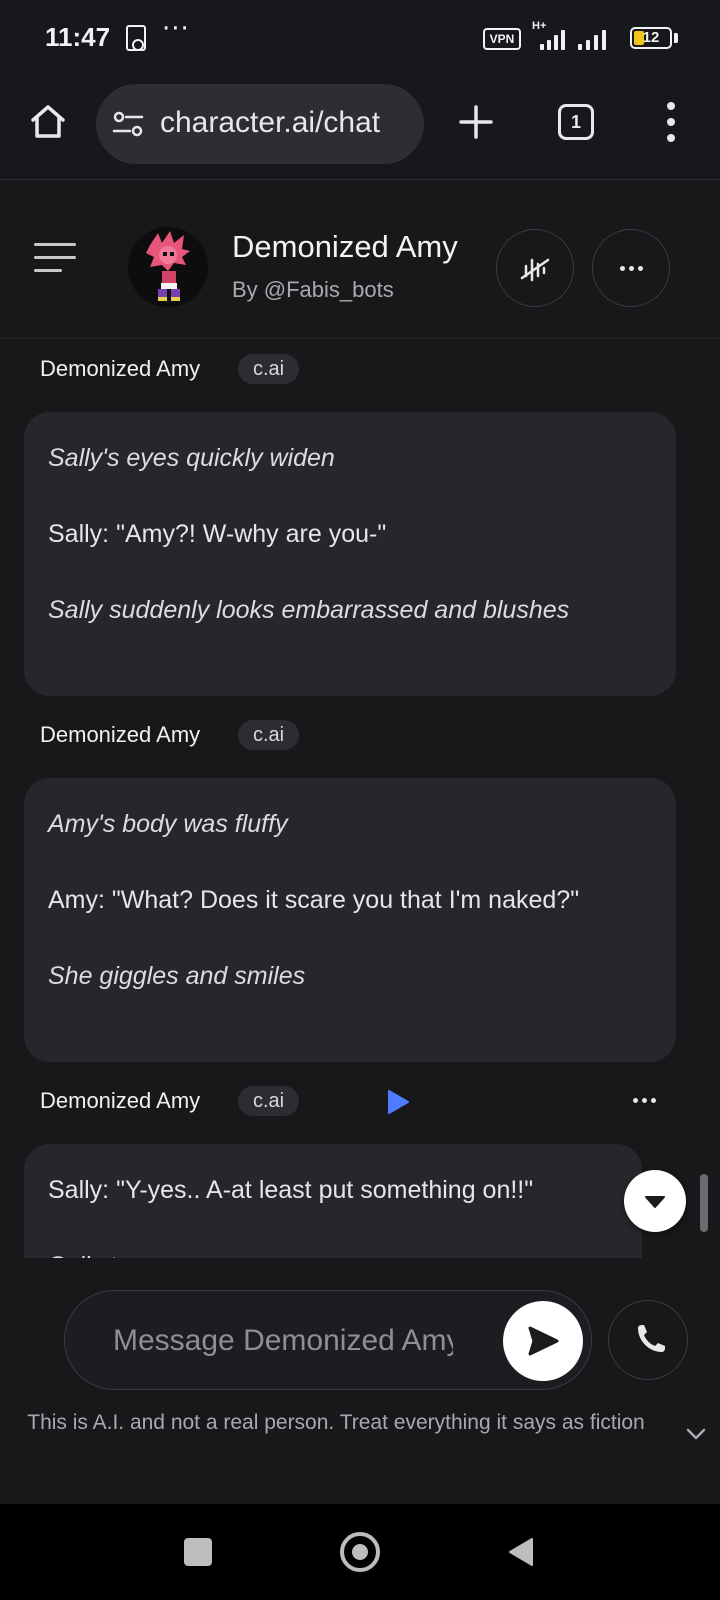 Image resolution: width=720 pixels, height=1600 pixels. What do you see at coordinates (270, 122) in the screenshot?
I see `url-text: character.ai/chat` at bounding box center [270, 122].